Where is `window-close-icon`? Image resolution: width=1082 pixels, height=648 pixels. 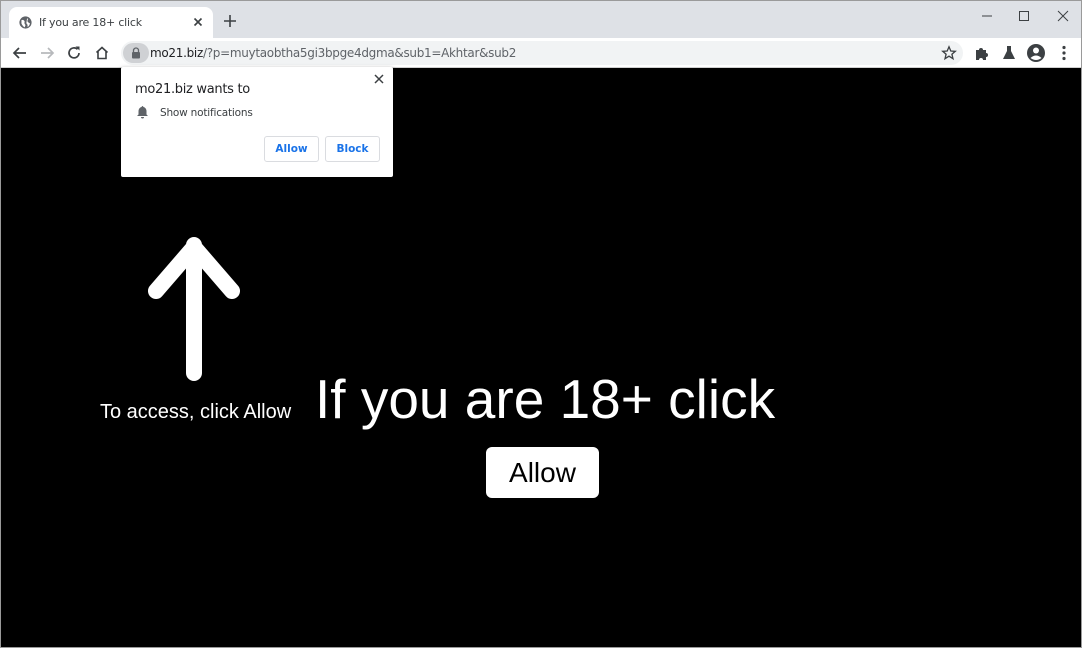 window-close-icon is located at coordinates (1063, 16).